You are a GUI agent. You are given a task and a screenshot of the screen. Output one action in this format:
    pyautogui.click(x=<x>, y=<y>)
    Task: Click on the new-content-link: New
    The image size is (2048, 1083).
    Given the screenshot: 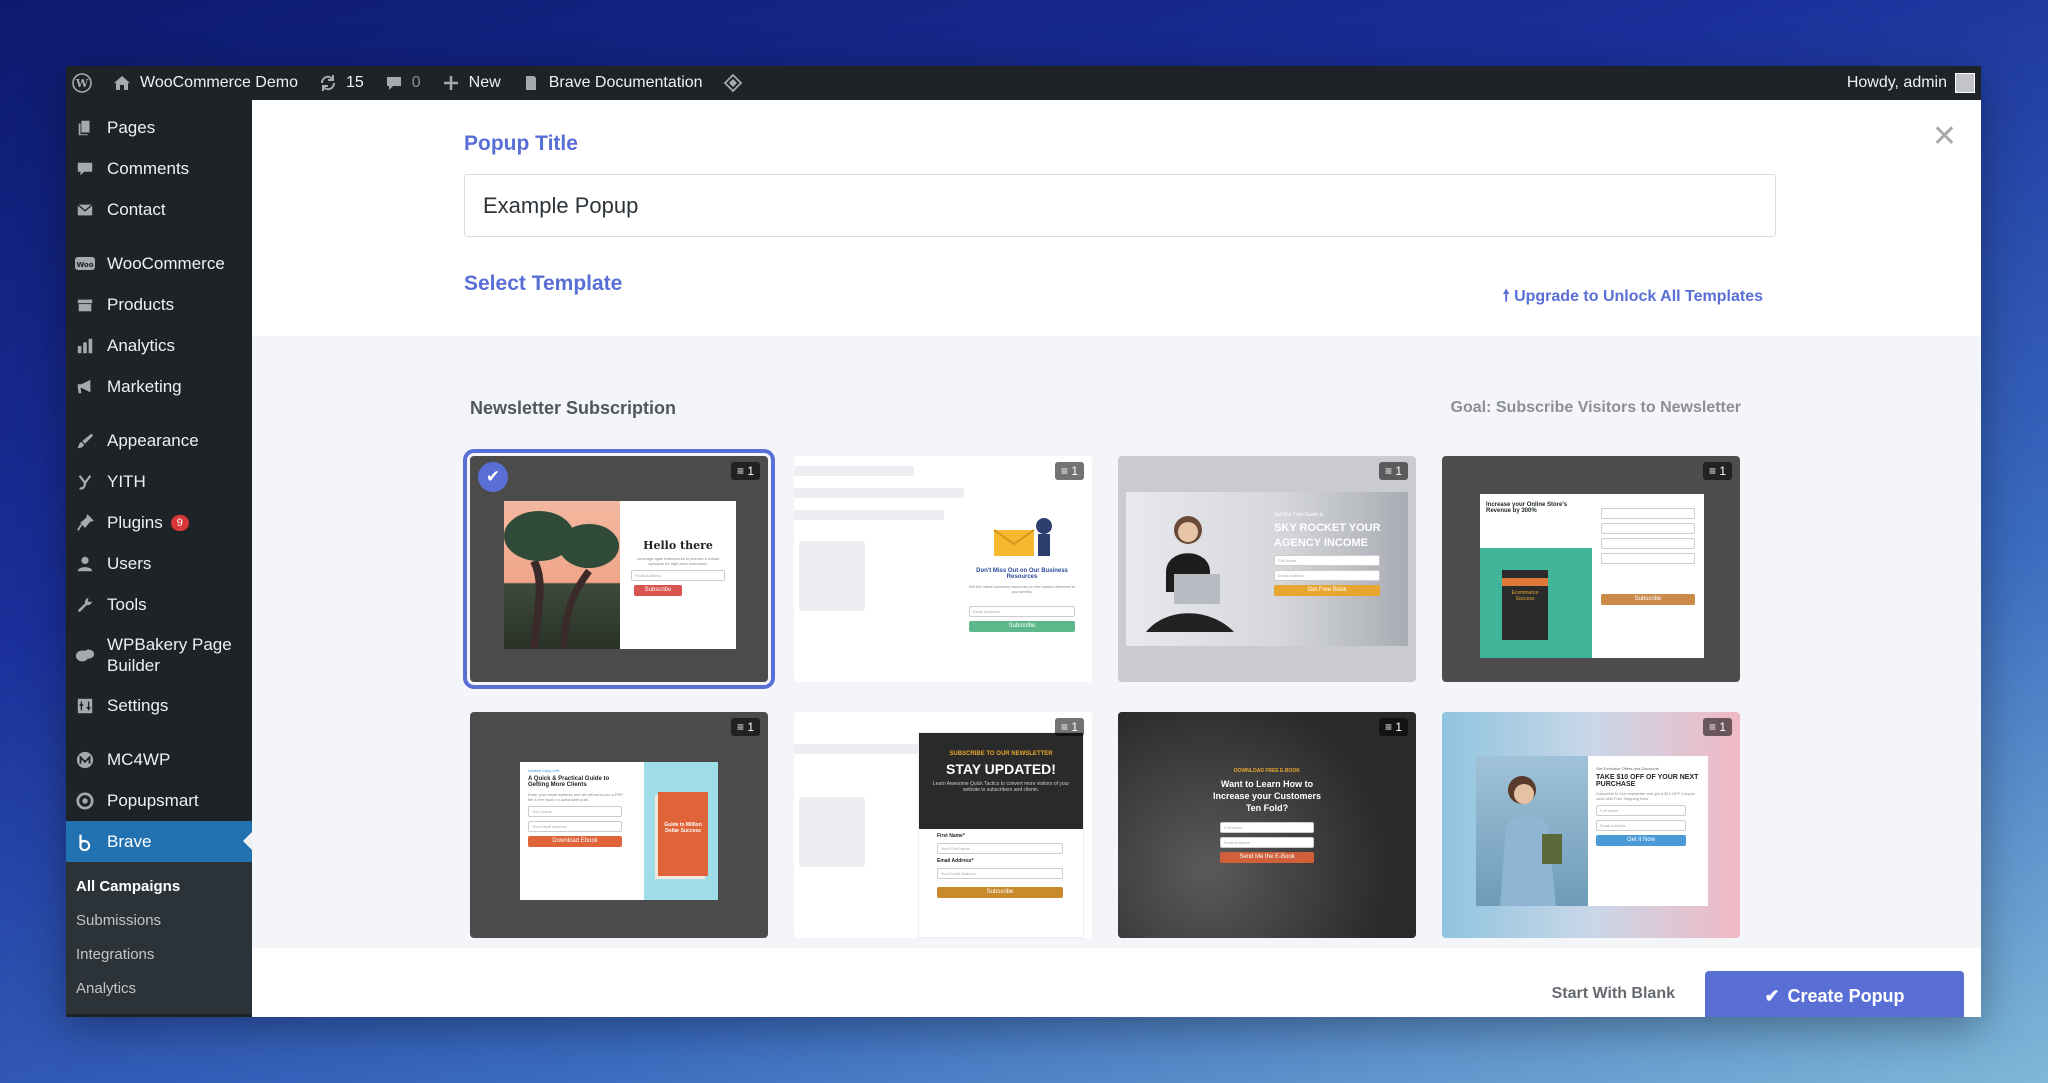 What is the action you would take?
    pyautogui.click(x=471, y=83)
    